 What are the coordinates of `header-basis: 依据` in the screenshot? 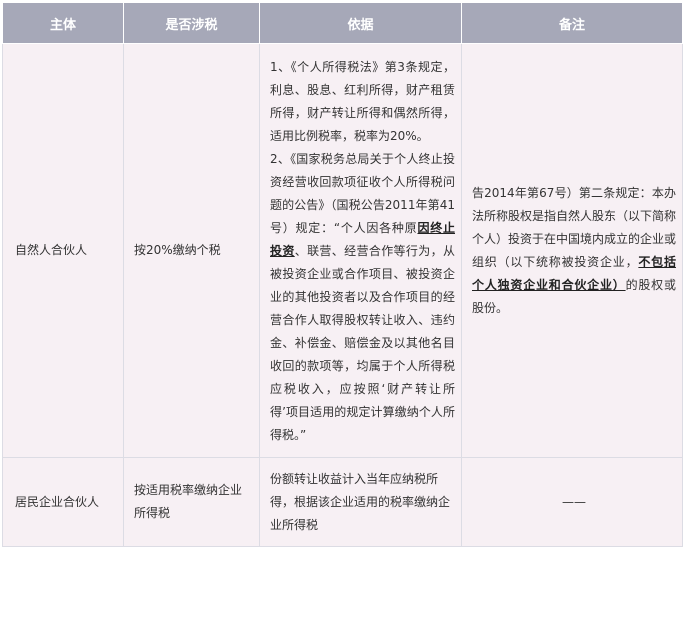 It's located at (360, 23).